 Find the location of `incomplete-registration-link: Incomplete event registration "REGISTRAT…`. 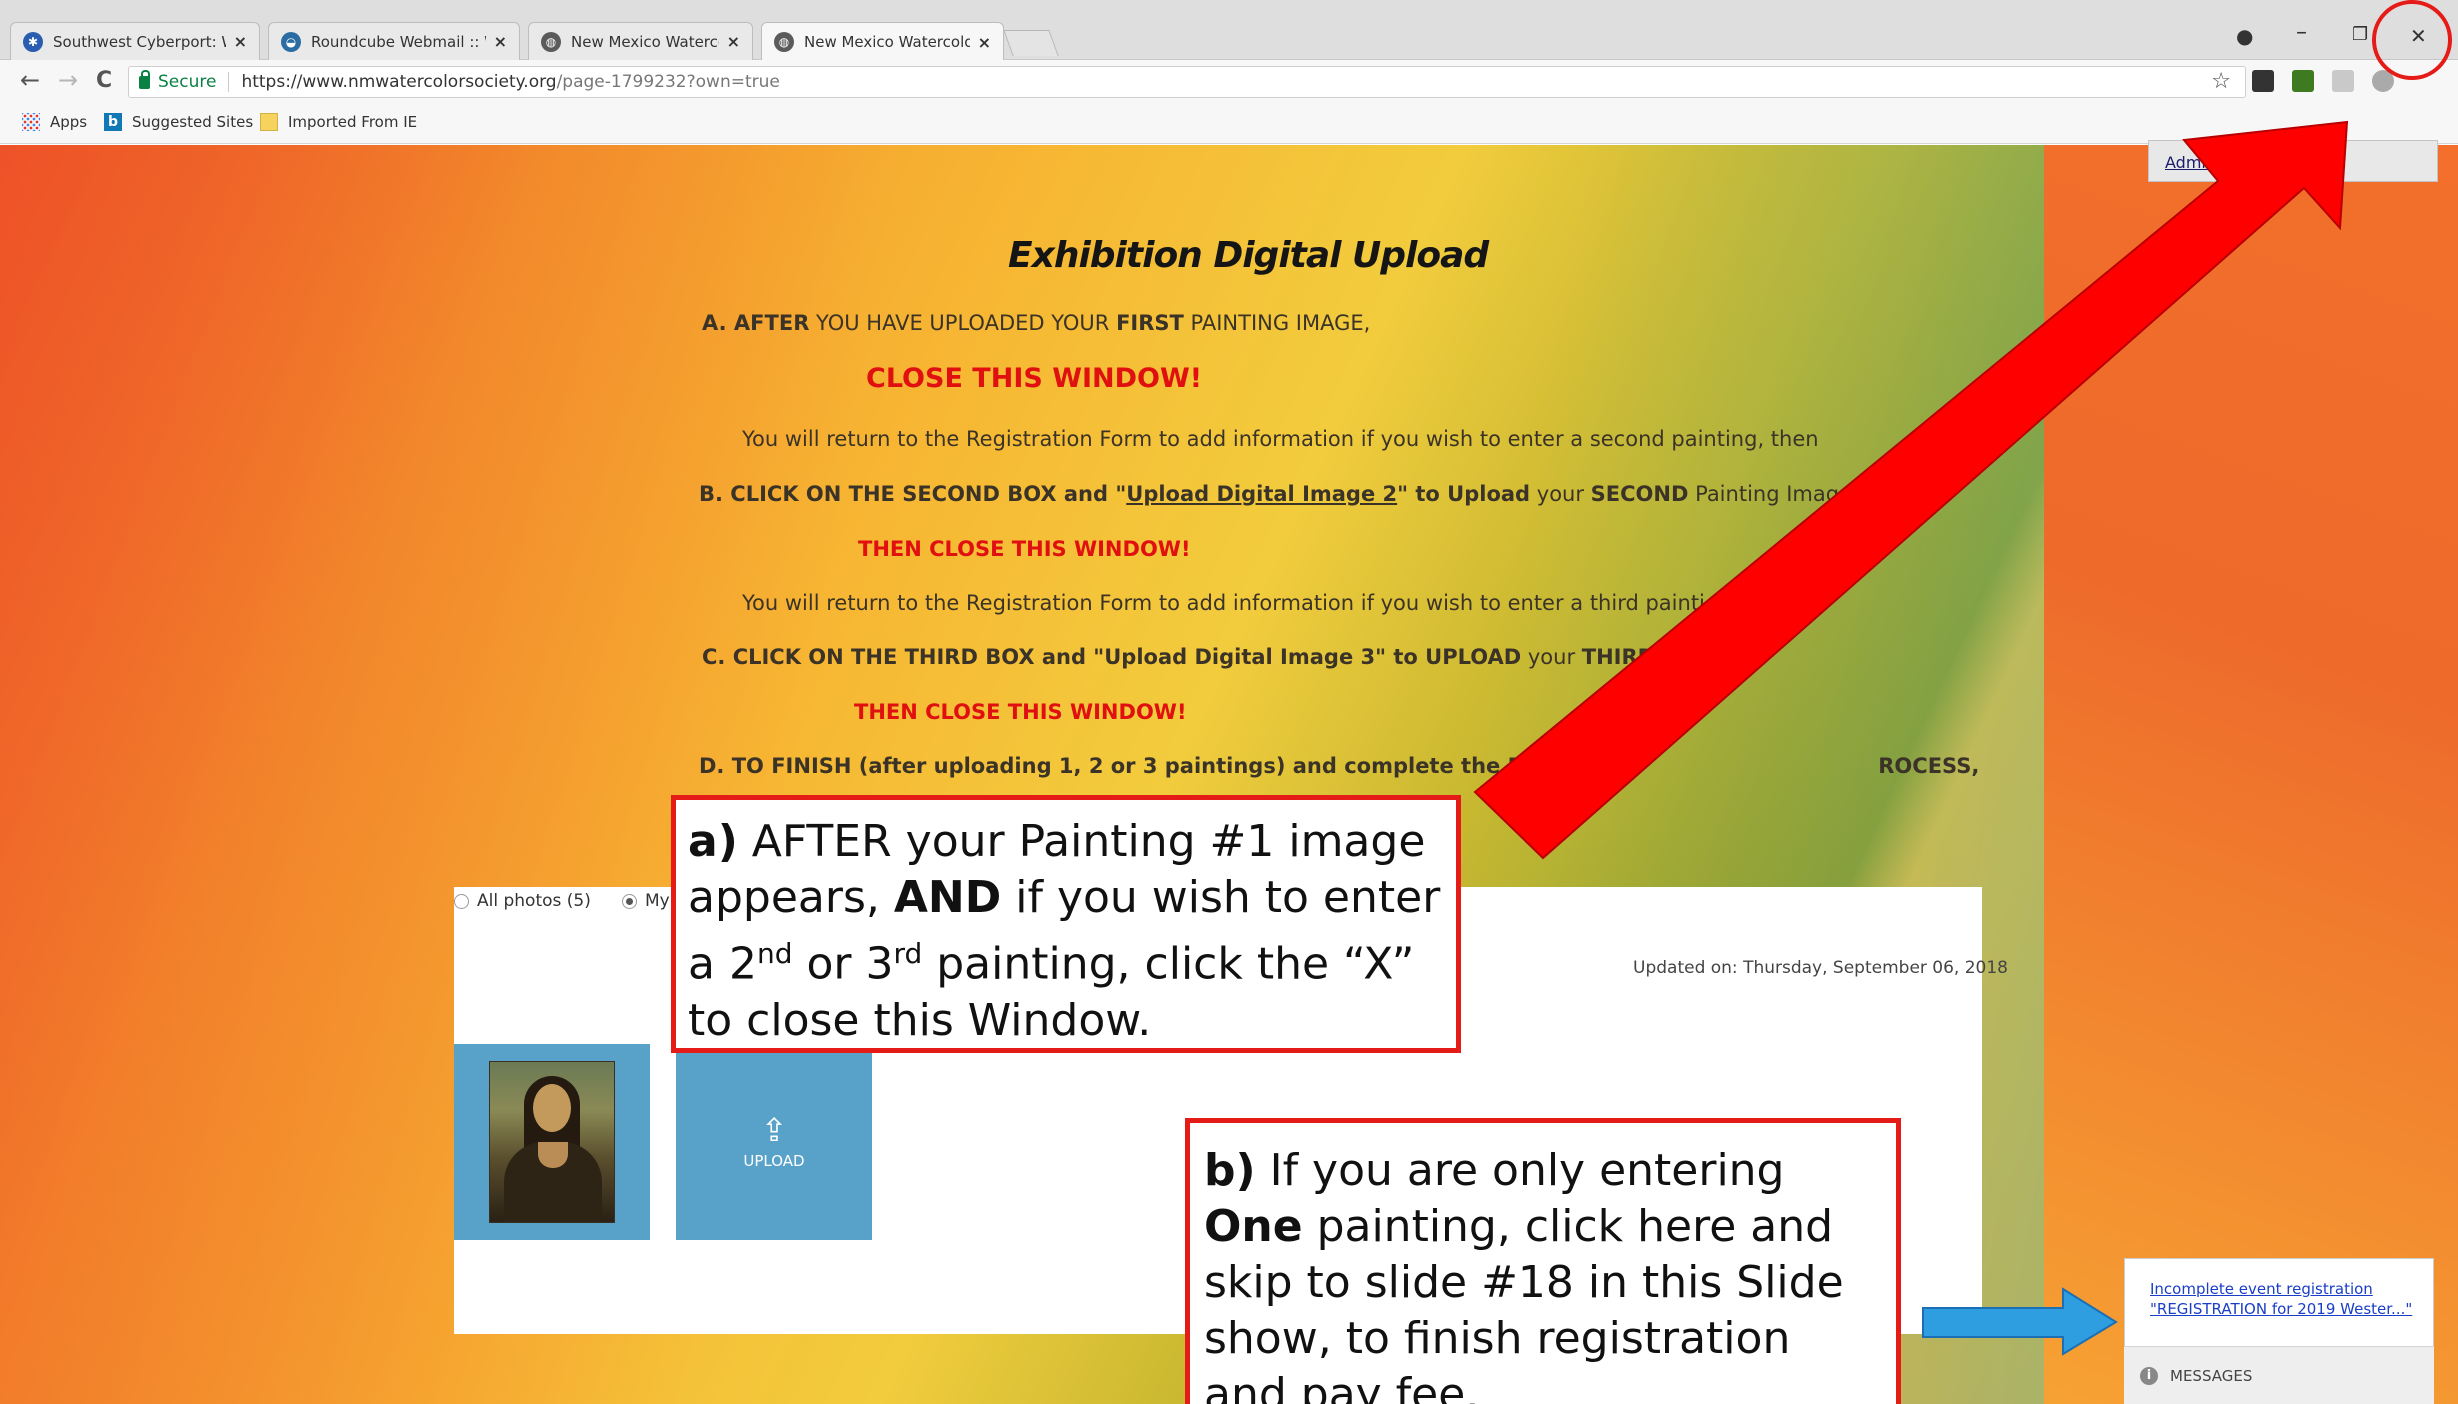

incomplete-registration-link: Incomplete event registration "REGISTRAT… is located at coordinates (2281, 1299).